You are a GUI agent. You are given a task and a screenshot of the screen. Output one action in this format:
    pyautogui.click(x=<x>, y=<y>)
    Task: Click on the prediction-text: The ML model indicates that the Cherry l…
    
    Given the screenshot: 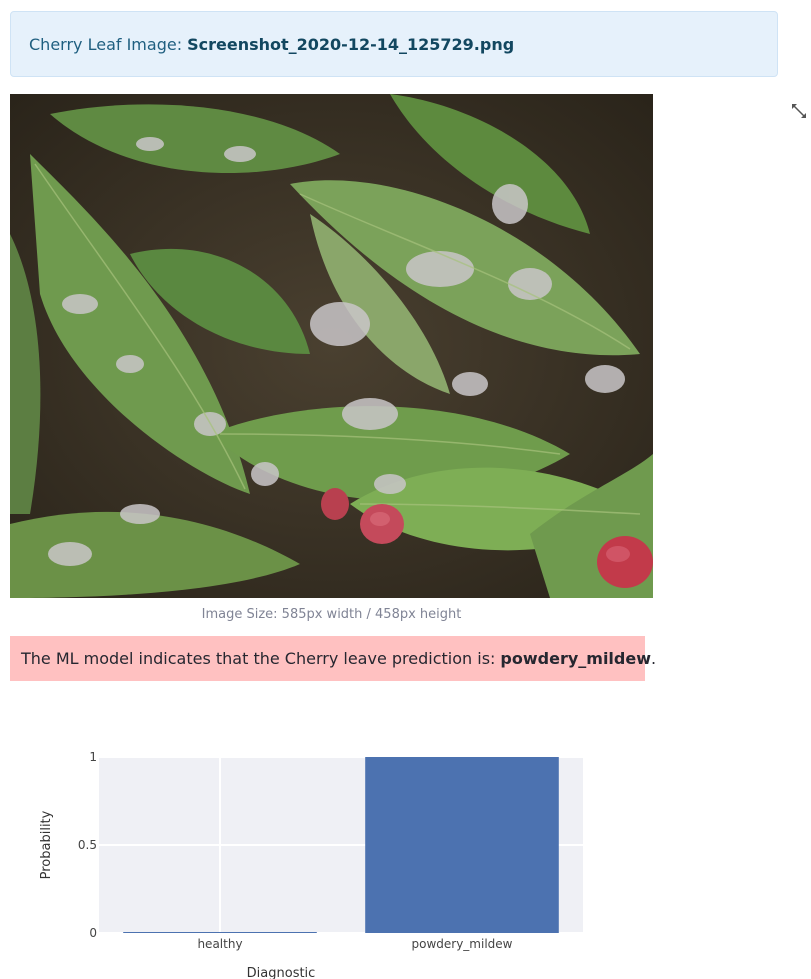 What is the action you would take?
    pyautogui.click(x=258, y=658)
    